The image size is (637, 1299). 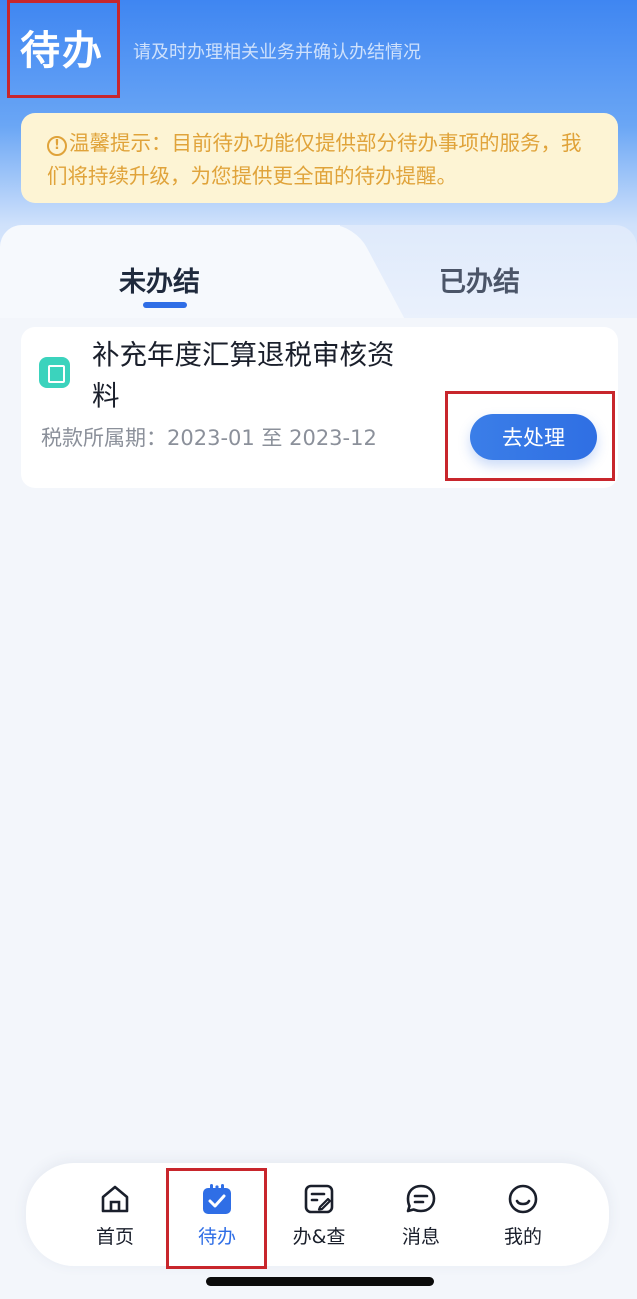 What do you see at coordinates (54, 372) in the screenshot?
I see `task-document-icon` at bounding box center [54, 372].